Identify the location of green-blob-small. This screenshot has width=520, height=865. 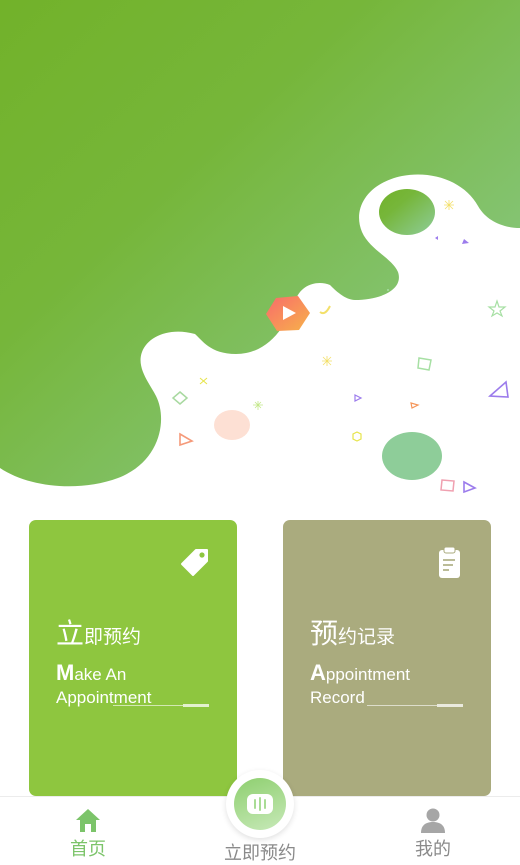
(412, 456).